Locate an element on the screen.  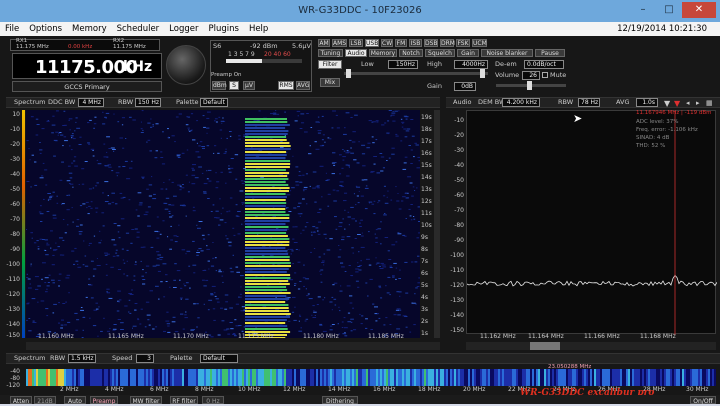
atten-value: 21dB is located at coordinates (45, 400).